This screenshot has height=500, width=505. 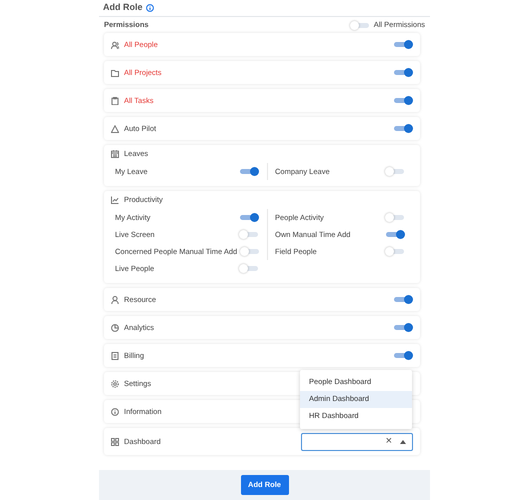 What do you see at coordinates (115, 154) in the screenshot?
I see `calendar-icon` at bounding box center [115, 154].